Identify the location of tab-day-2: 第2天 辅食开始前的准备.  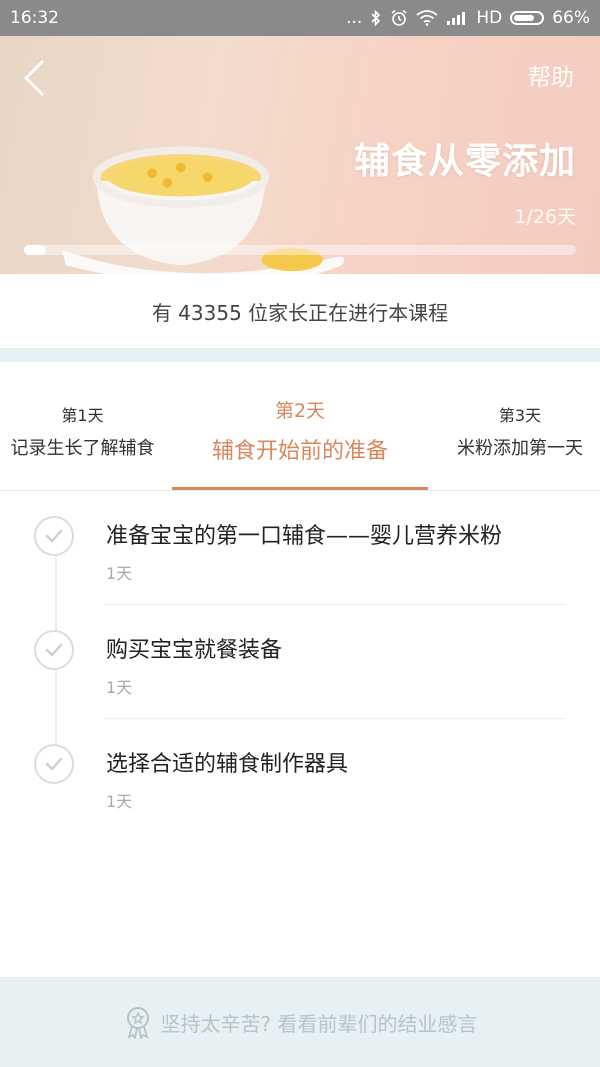
(300, 426).